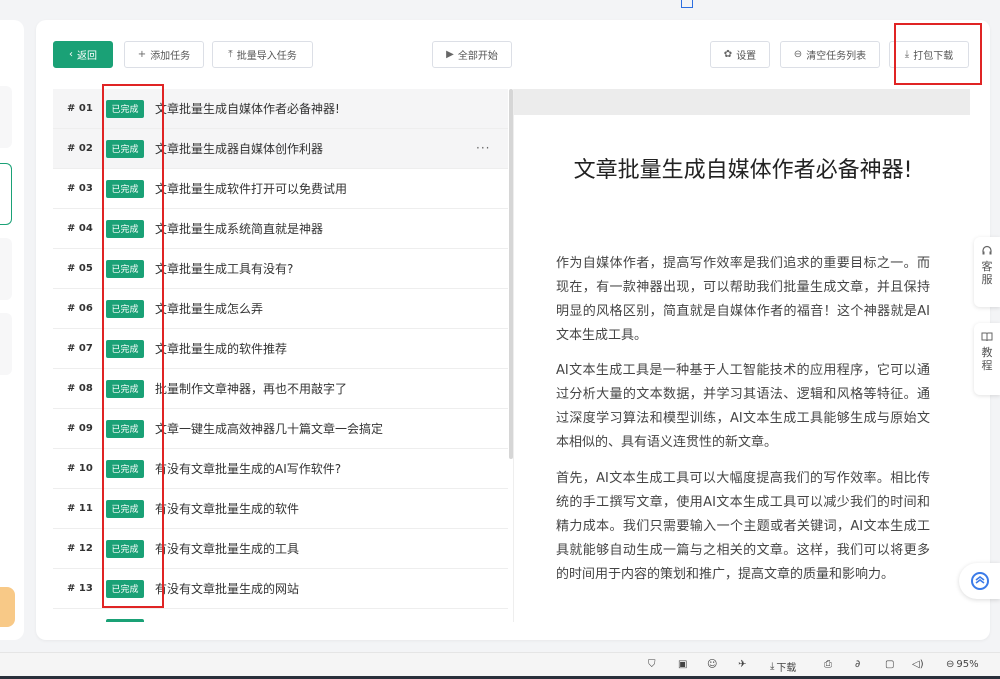 Image resolution: width=1000 pixels, height=679 pixels. What do you see at coordinates (280, 549) in the screenshot?
I see `table-row: # 12 已完成 有没有文章批量生成的工具` at bounding box center [280, 549].